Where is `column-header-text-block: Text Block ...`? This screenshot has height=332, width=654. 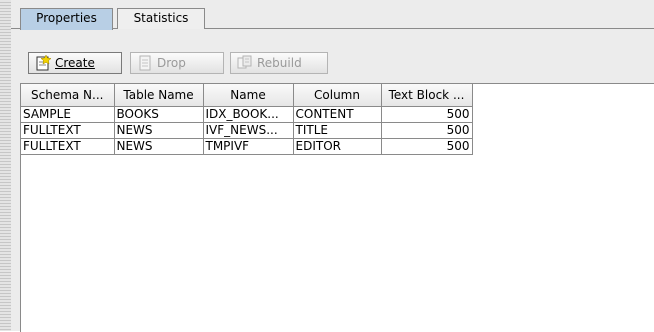 column-header-text-block: Text Block ... is located at coordinates (427, 95).